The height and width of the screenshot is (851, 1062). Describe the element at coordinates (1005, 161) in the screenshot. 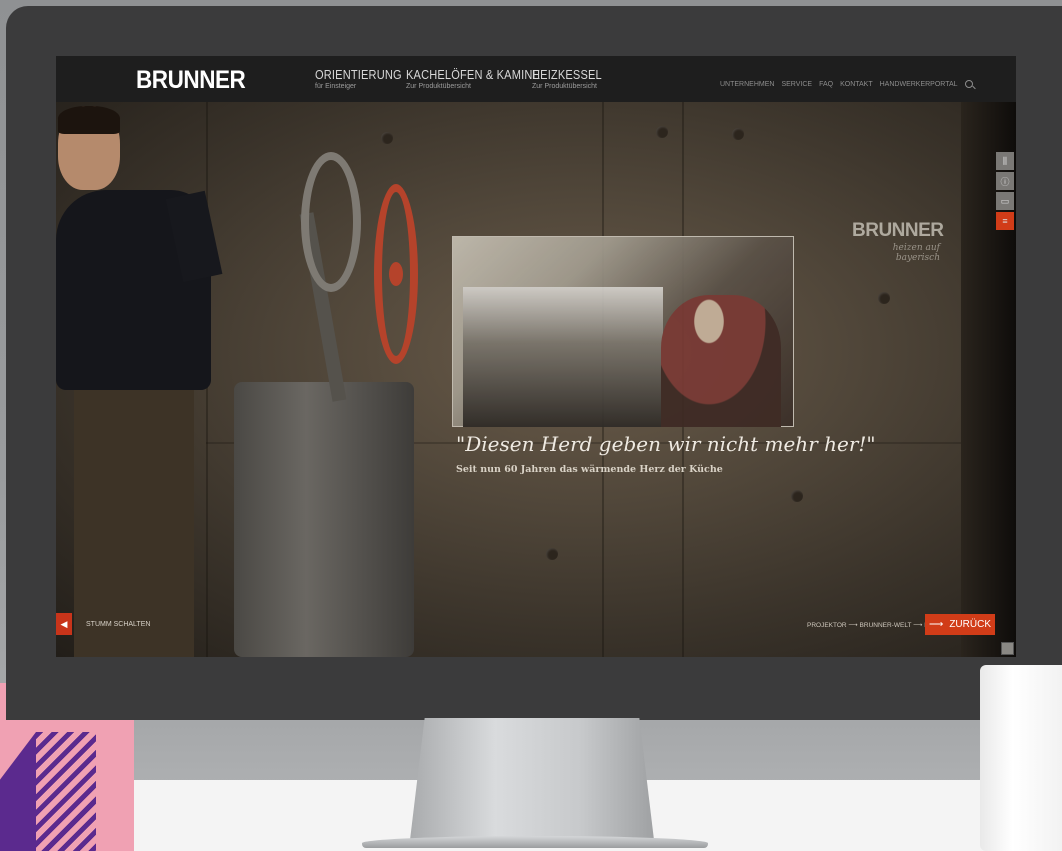

I see `sliders-icon: ⫼` at that location.